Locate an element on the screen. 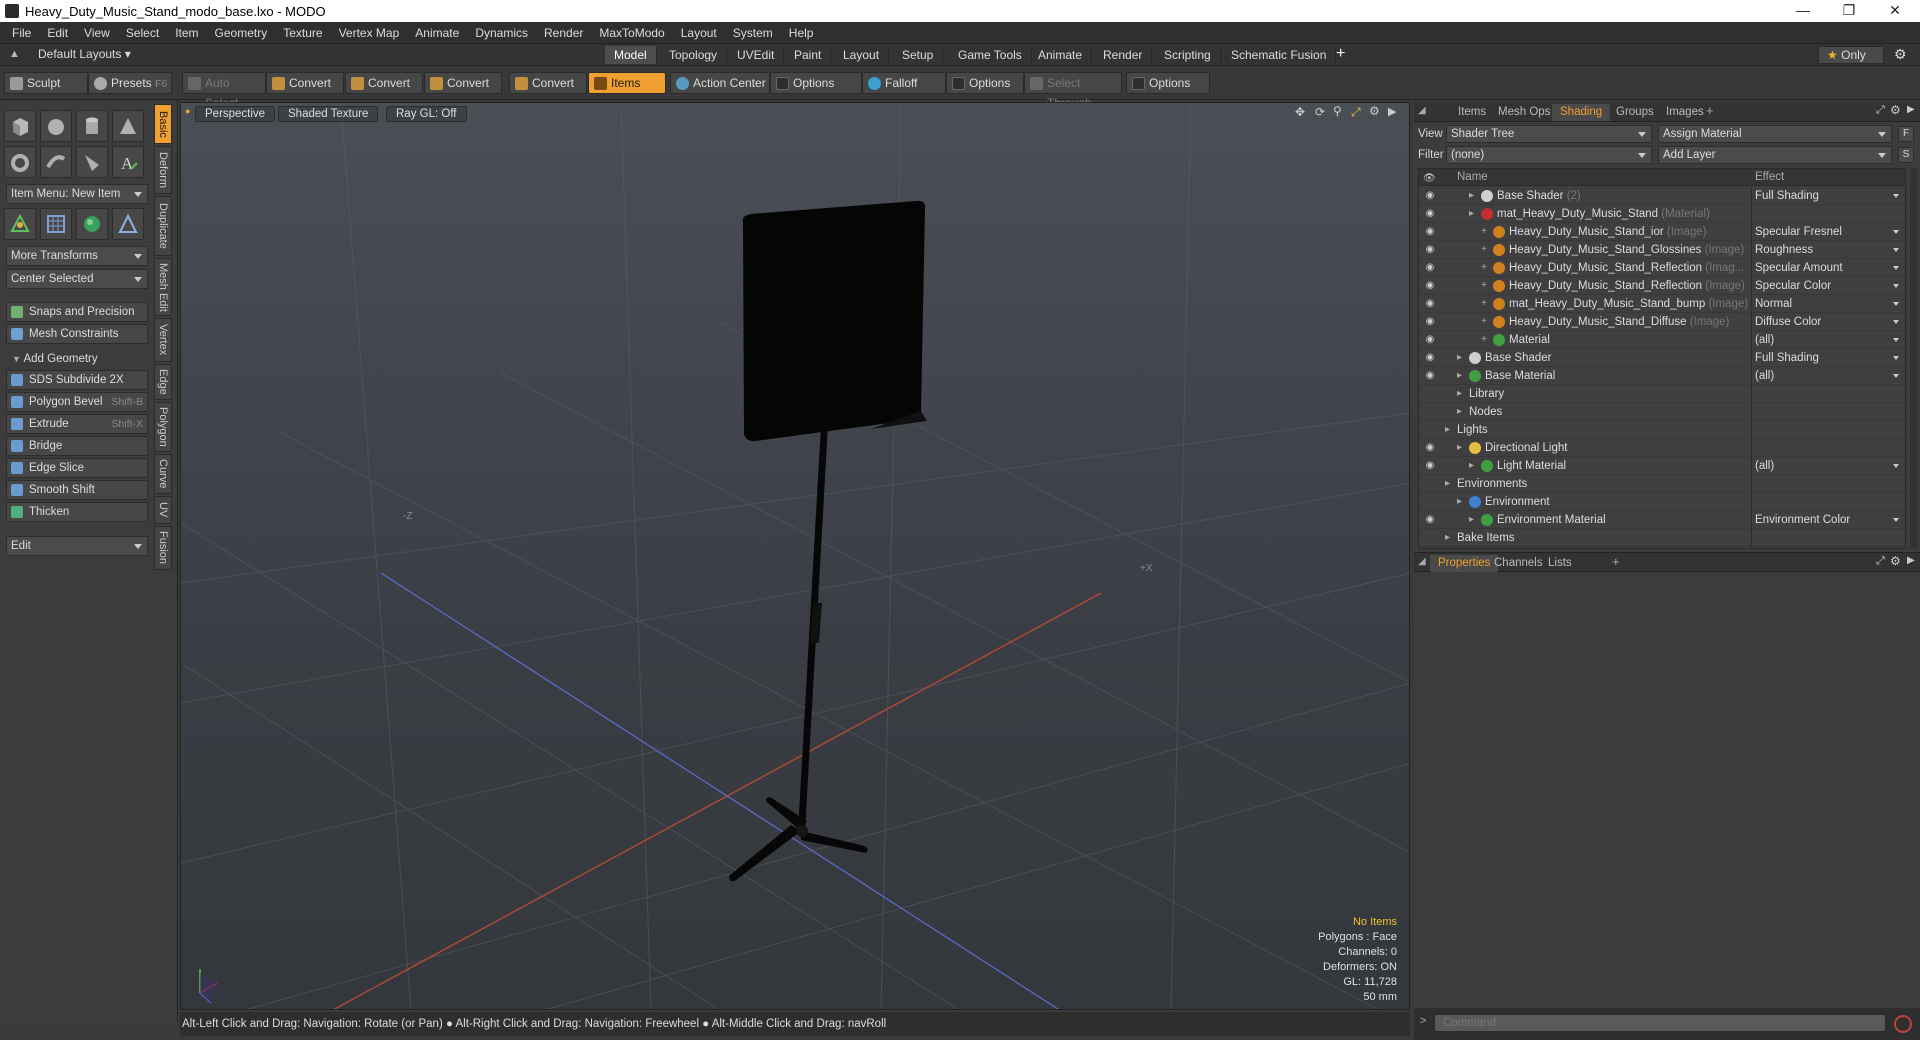  menu-file: File is located at coordinates (21, 33).